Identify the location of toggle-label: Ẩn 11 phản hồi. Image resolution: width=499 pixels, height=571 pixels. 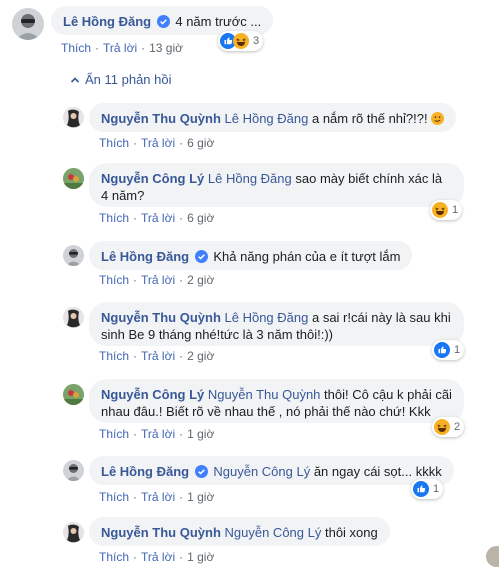
(128, 79).